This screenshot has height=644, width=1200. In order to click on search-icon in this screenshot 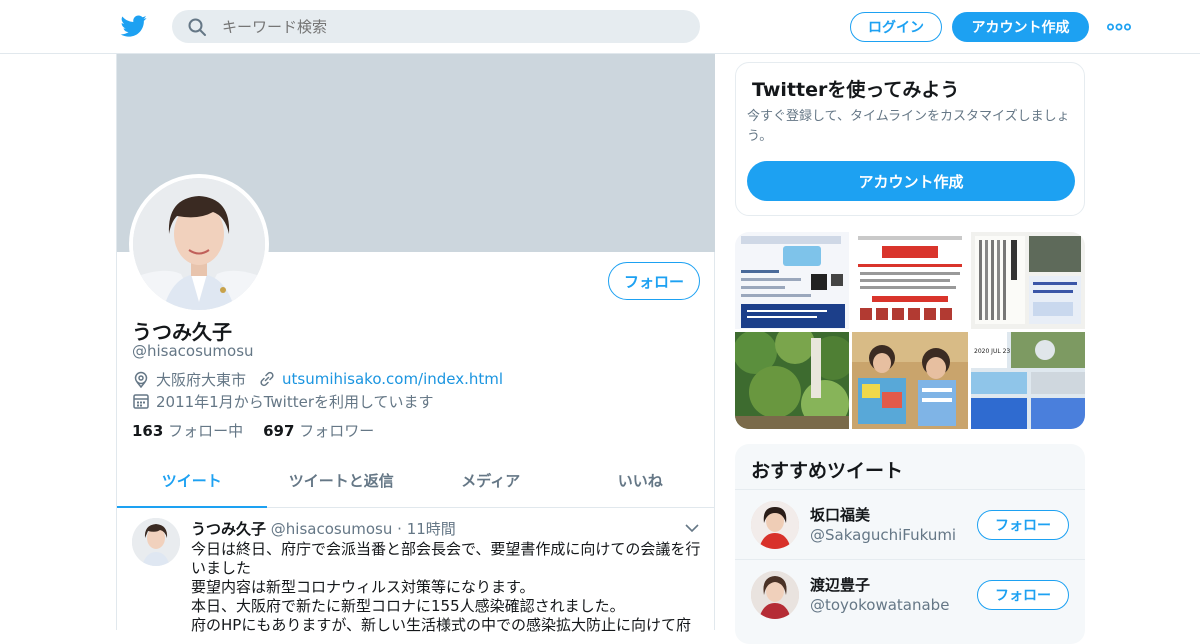, I will do `click(197, 27)`.